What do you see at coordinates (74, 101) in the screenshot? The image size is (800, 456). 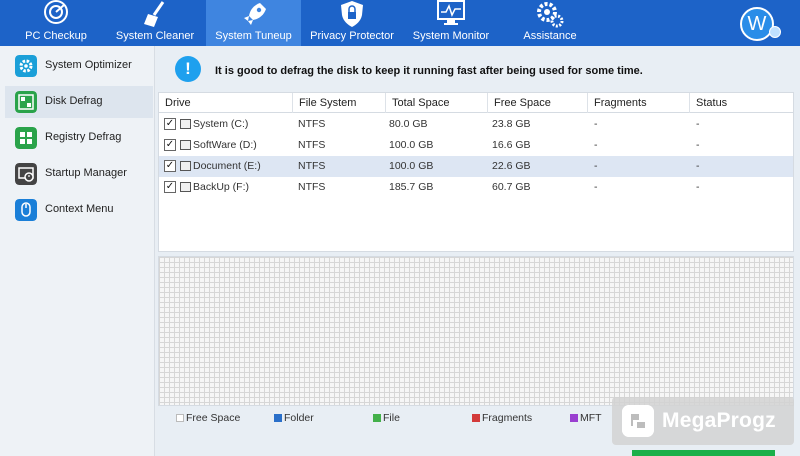 I see `sidebar-item-label: Disk Defrag` at bounding box center [74, 101].